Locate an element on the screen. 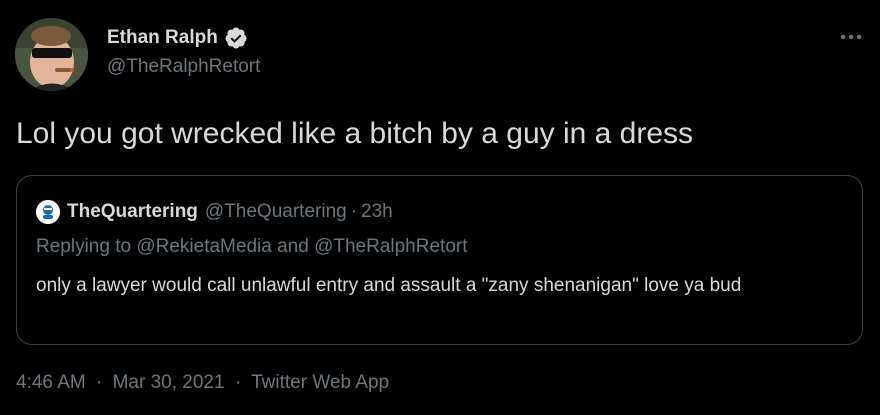  avatar-image is located at coordinates (51, 54).